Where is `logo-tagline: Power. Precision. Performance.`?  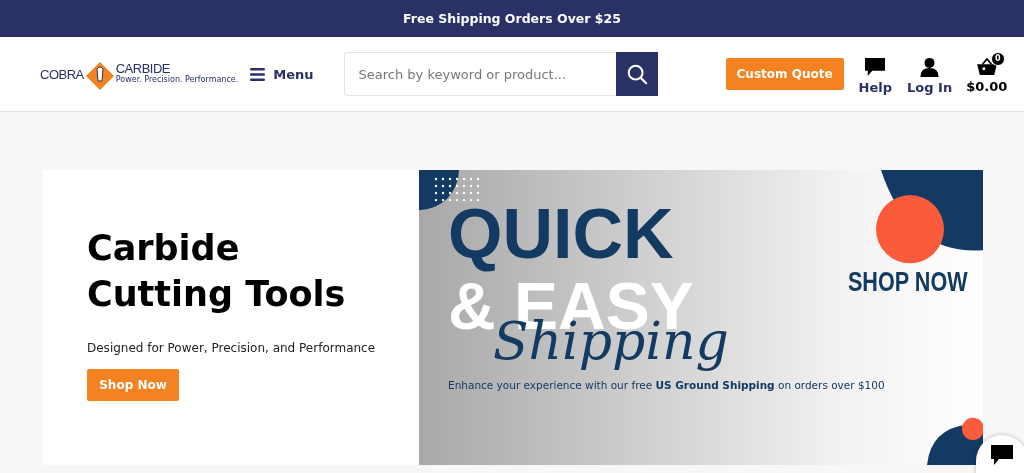 logo-tagline: Power. Precision. Performance. is located at coordinates (177, 80).